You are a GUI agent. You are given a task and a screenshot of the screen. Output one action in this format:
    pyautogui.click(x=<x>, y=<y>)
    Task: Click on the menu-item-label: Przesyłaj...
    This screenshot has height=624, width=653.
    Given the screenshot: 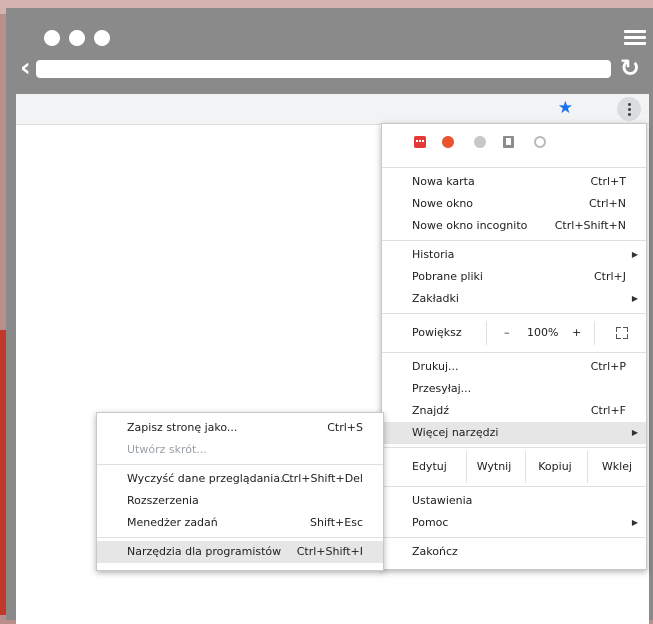 What is the action you would take?
    pyautogui.click(x=442, y=388)
    